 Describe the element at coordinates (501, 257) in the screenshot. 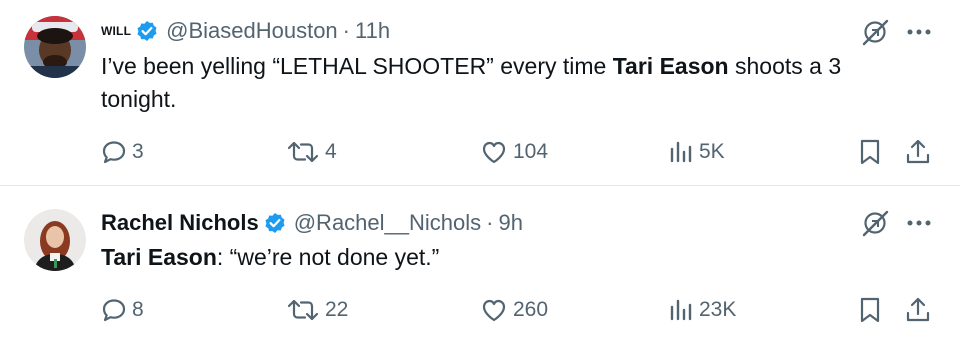

I see `tweet-text: Tari Eason: “we’re not done yet.”` at that location.